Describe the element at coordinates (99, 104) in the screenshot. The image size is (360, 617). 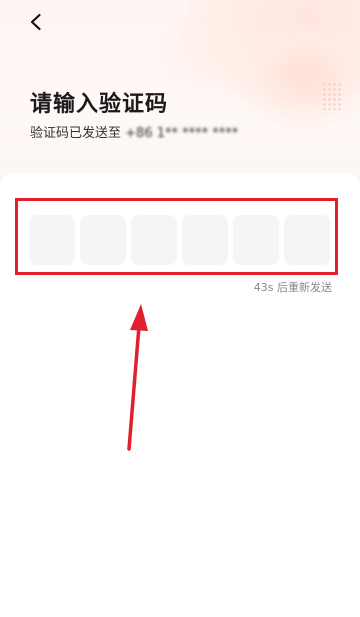
I see `page-title: 请输入验证码` at that location.